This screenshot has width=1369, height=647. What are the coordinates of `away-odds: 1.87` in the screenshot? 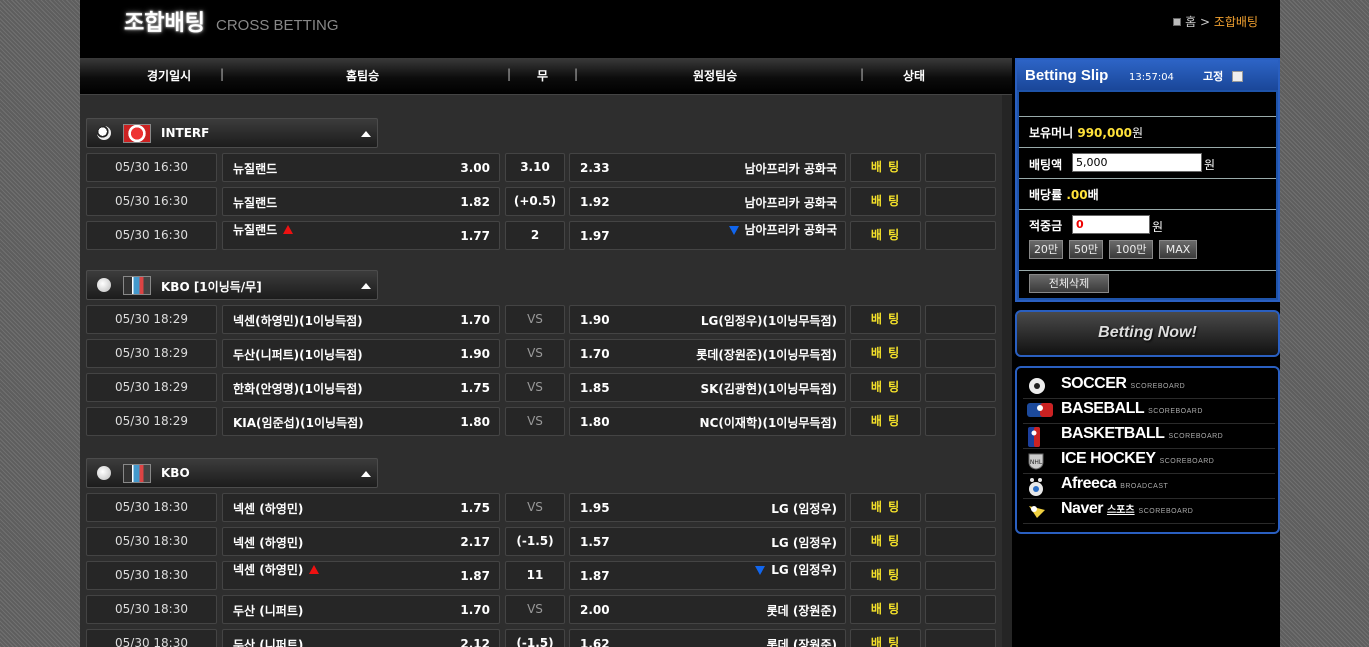 It's located at (595, 576).